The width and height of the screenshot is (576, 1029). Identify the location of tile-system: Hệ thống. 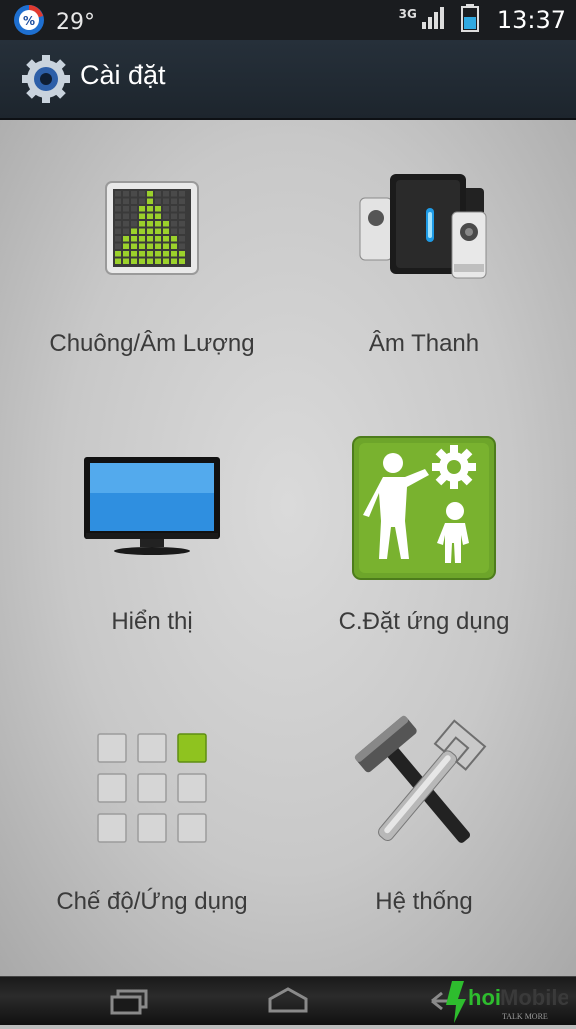
(424, 830).